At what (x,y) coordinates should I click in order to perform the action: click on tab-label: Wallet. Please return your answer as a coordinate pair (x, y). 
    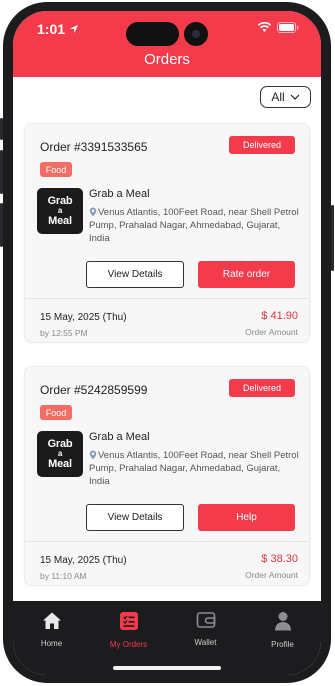
    Looking at the image, I should click on (205, 642).